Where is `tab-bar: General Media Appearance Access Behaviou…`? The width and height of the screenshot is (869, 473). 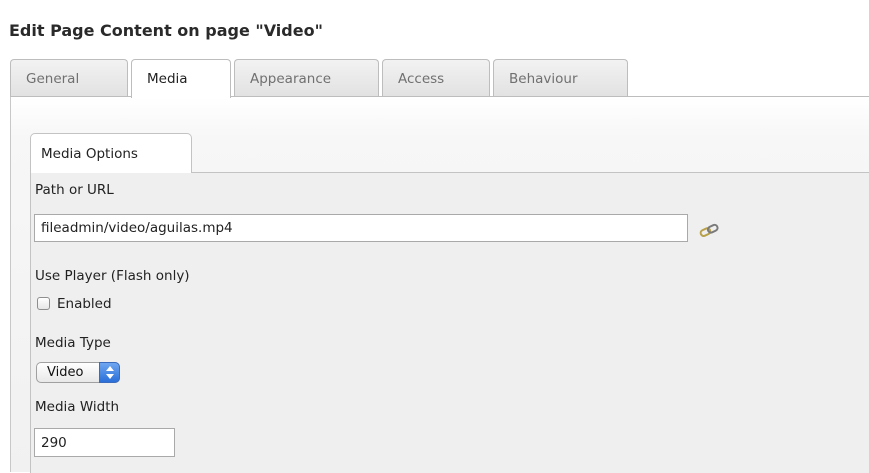
tab-bar: General Media Appearance Access Behaviou… is located at coordinates (439, 78).